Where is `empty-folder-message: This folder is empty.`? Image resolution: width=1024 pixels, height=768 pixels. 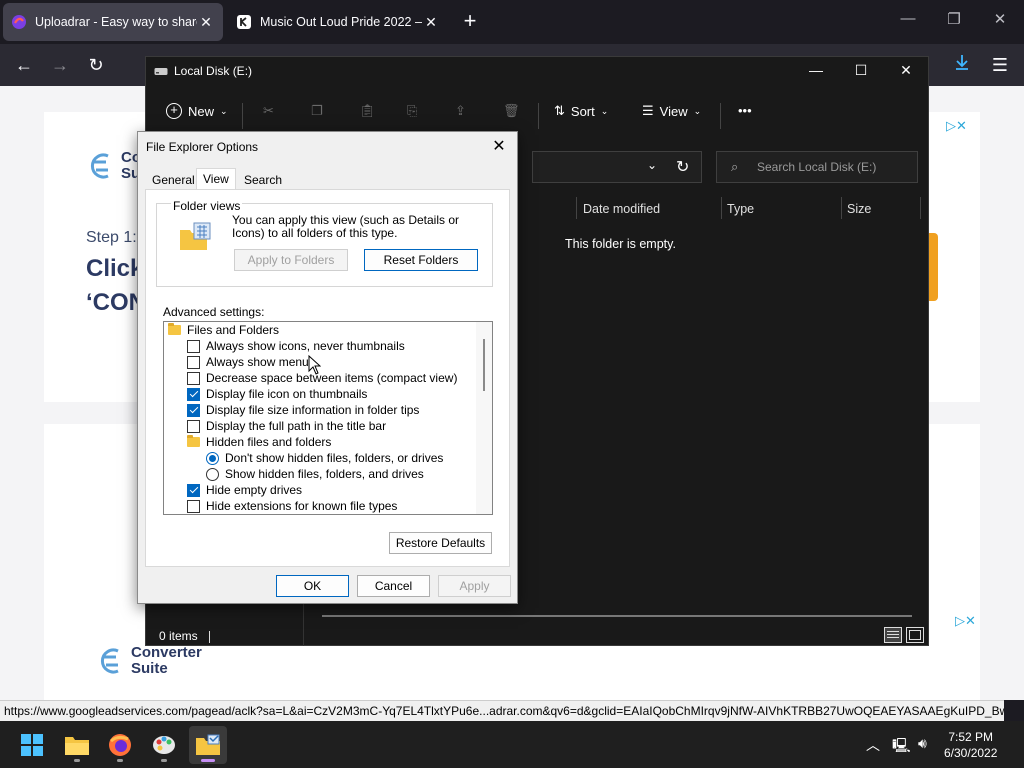 empty-folder-message: This folder is empty. is located at coordinates (620, 244).